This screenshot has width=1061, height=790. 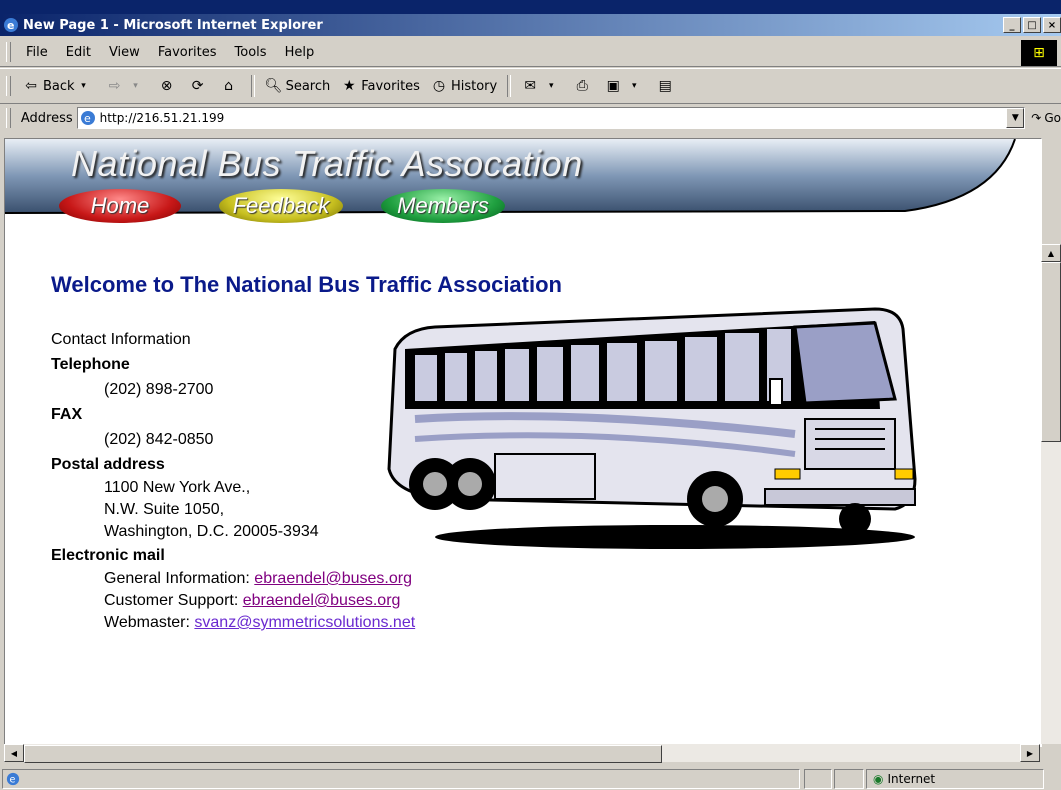 What do you see at coordinates (14, 753) in the screenshot?
I see `scroll-left-button: ◀` at bounding box center [14, 753].